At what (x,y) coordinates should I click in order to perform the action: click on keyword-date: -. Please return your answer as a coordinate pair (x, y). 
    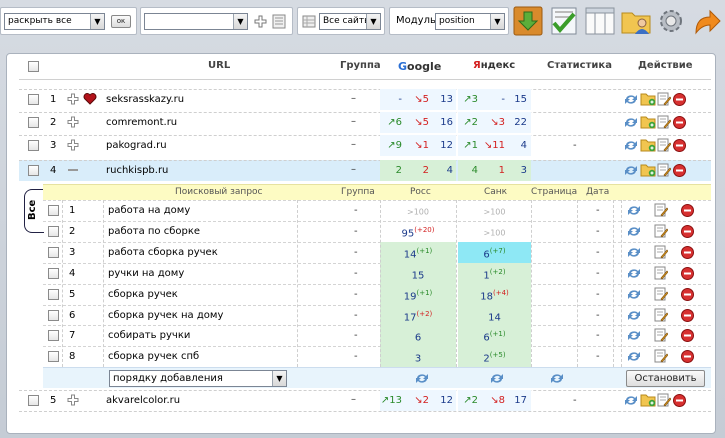
    Looking at the image, I should click on (598, 315).